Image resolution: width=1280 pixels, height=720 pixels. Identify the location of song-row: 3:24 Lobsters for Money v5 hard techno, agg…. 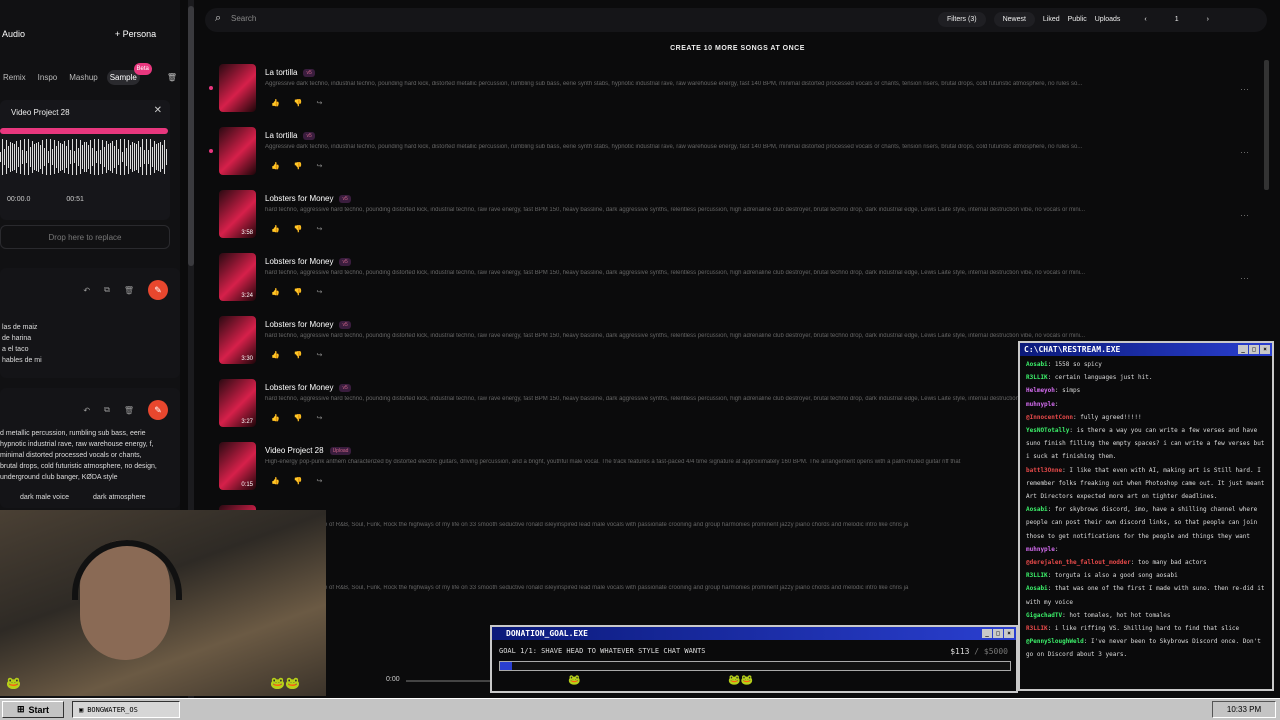
(734, 282).